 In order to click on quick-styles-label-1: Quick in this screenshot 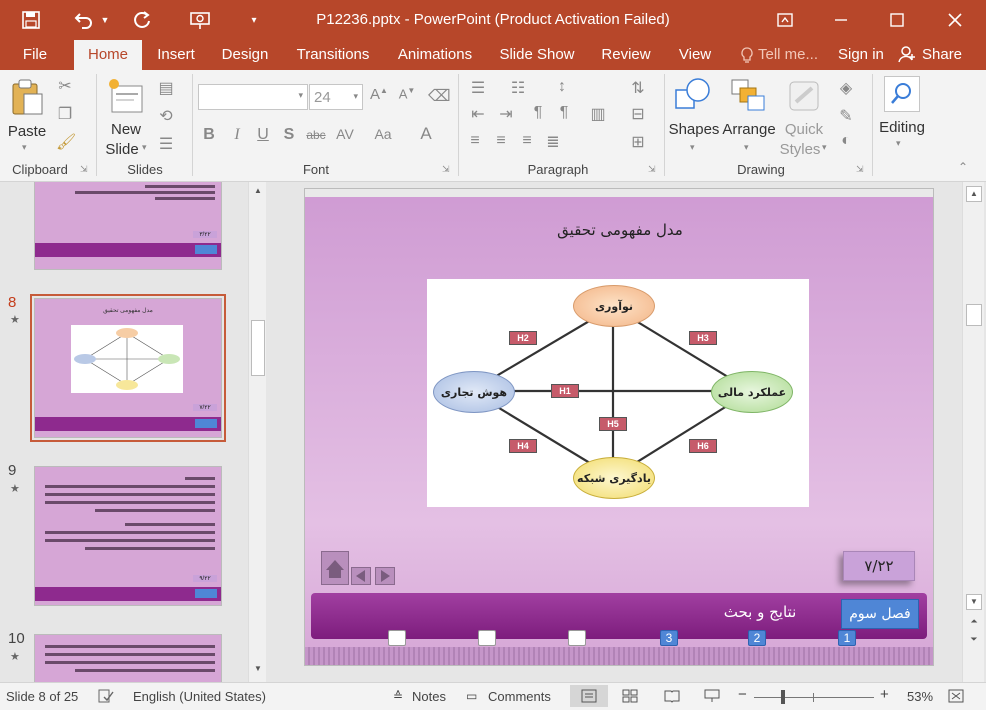, I will do `click(804, 129)`.